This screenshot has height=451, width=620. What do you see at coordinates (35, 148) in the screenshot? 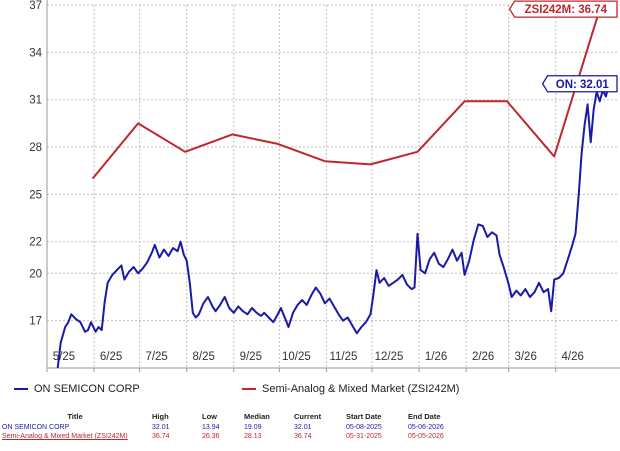
I see `y-tick-label: 28` at bounding box center [35, 148].